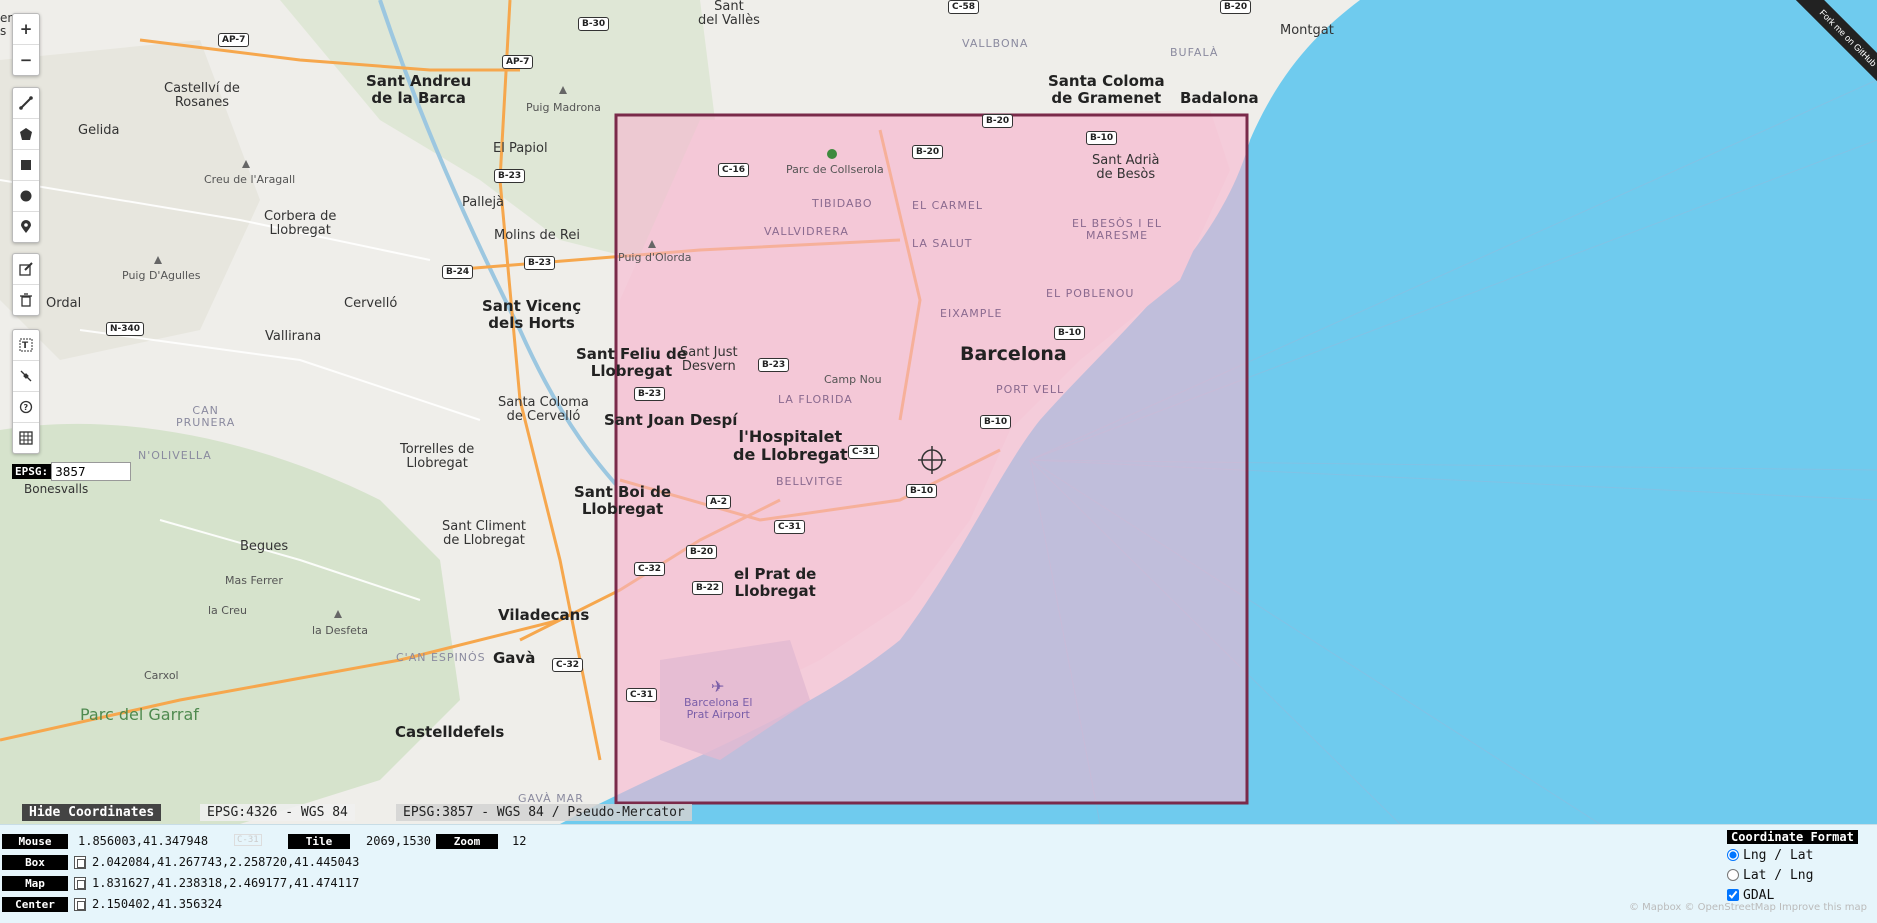  I want to click on rectangle-icon, so click(26, 165).